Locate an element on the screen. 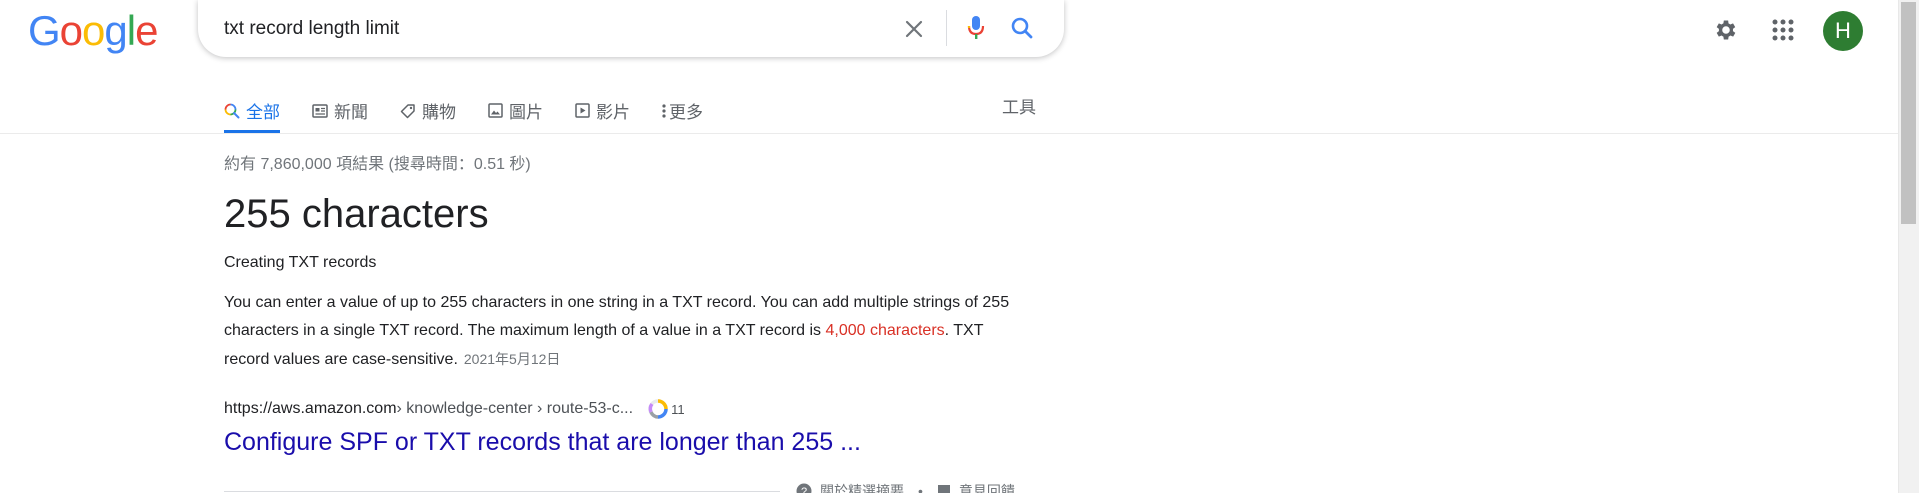 This screenshot has height=493, width=1919. result-stats: 約有 7,860,000 項結果 (搜尋時間：0.51 秒) is located at coordinates (377, 164).